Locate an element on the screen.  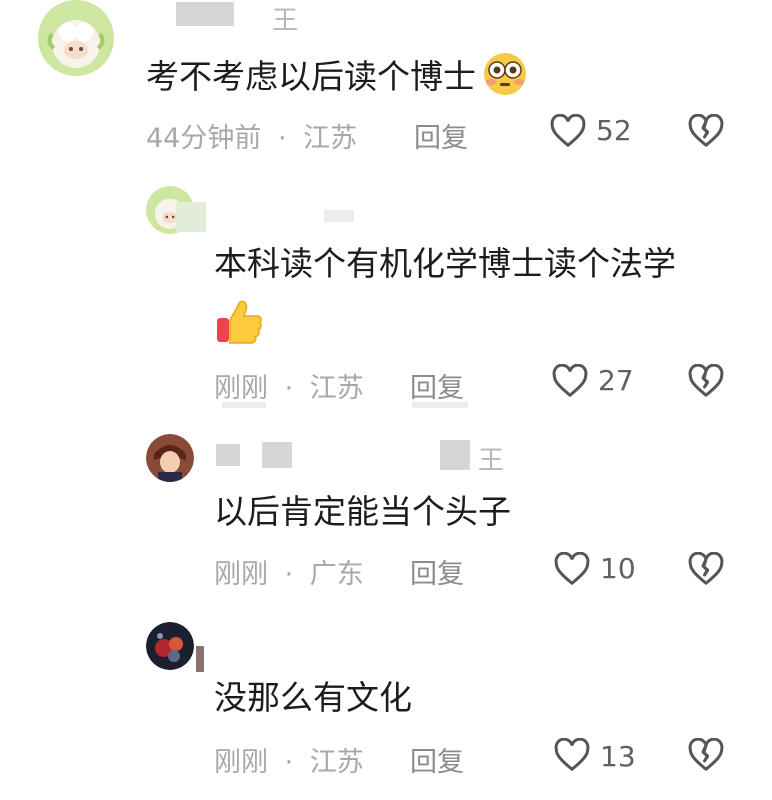
like-count: 27 is located at coordinates (616, 380).